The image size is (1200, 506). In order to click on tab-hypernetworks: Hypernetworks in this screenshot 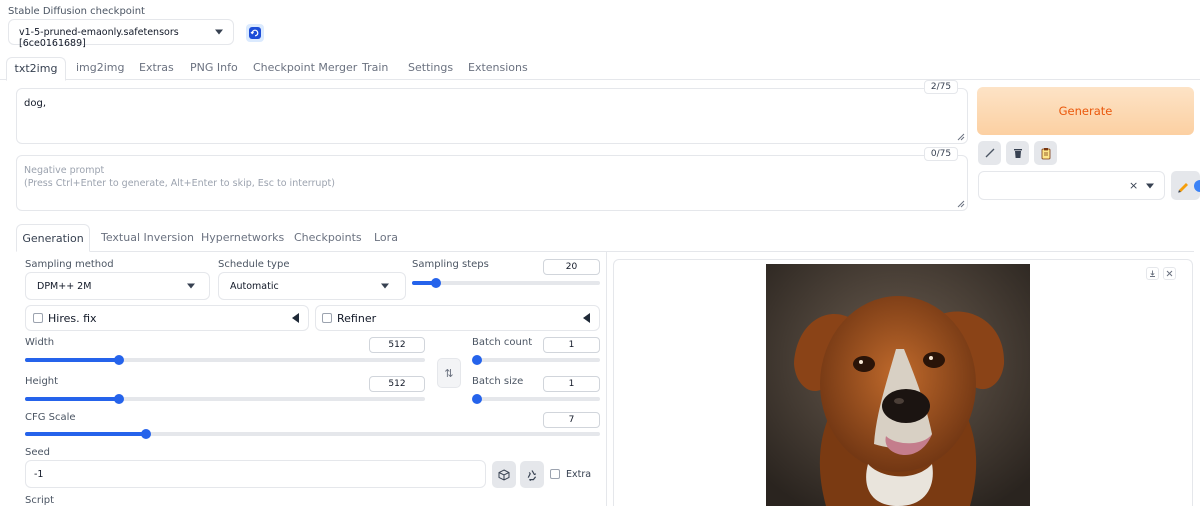, I will do `click(242, 238)`.